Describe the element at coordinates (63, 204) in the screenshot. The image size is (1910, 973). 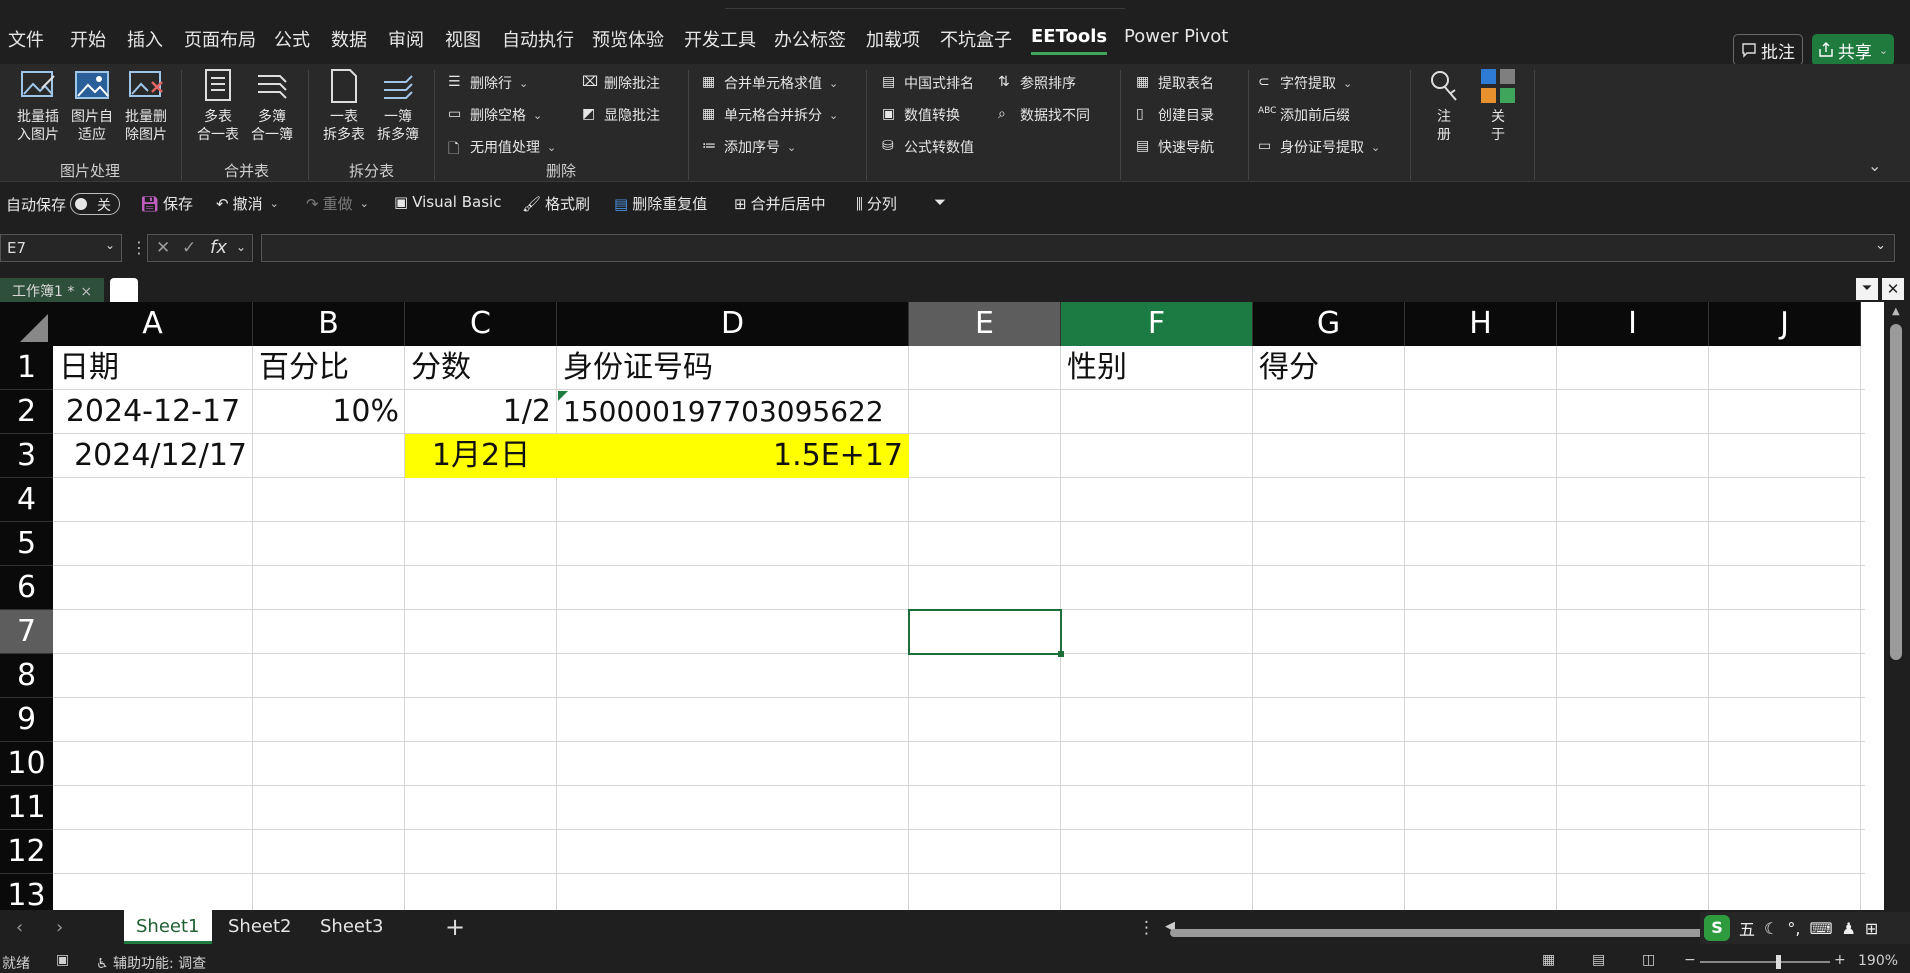
I see `autosave-control: 自动保存 关` at that location.